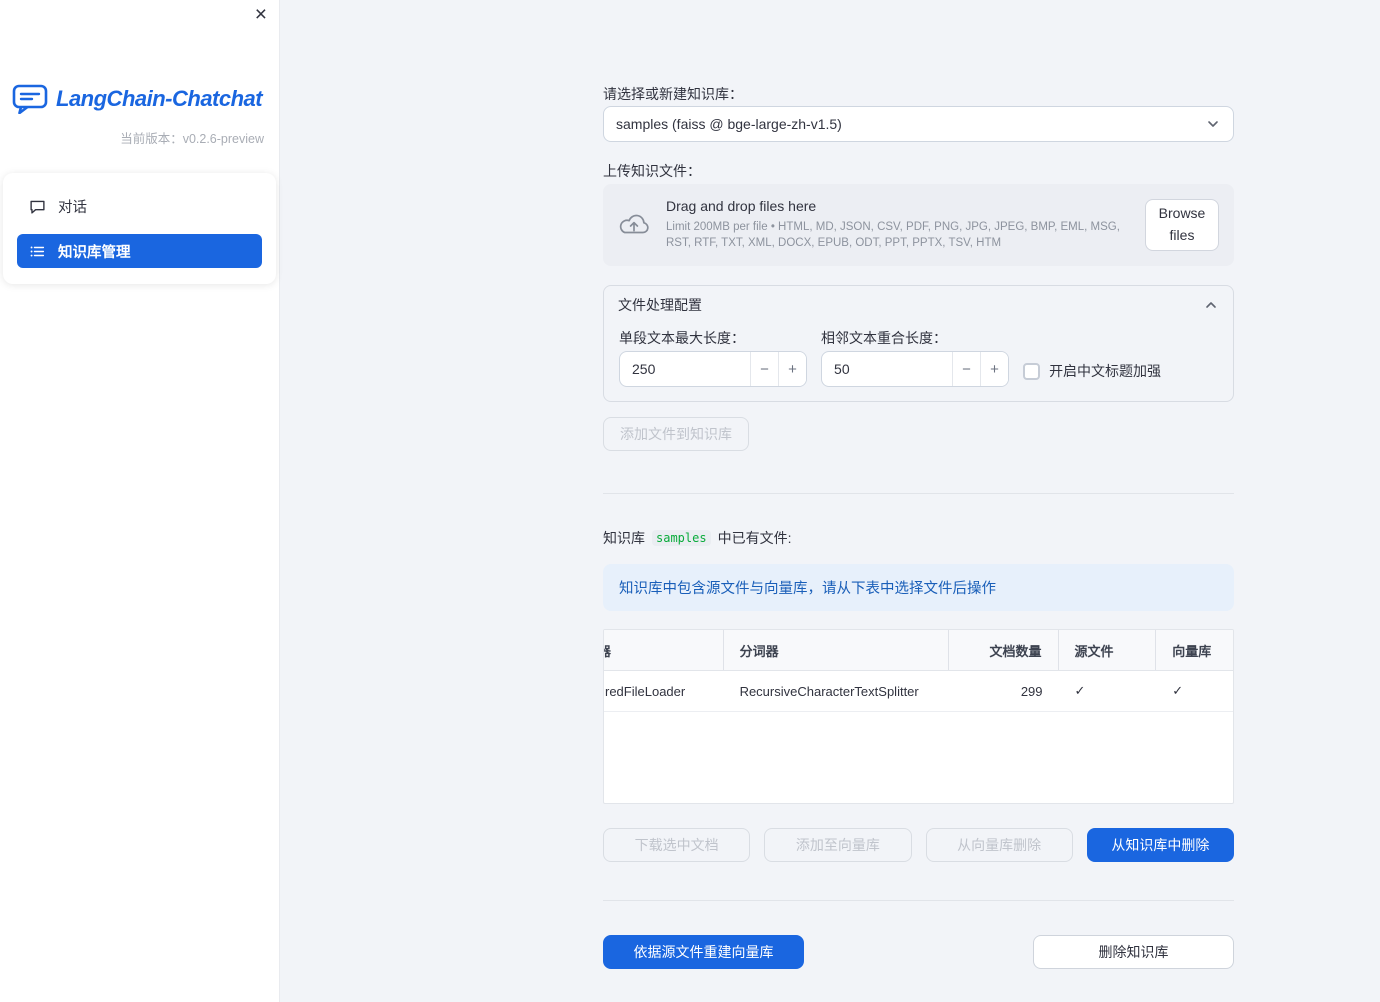  What do you see at coordinates (139, 206) in the screenshot?
I see `sidebar-item-dialogue: 对话` at bounding box center [139, 206].